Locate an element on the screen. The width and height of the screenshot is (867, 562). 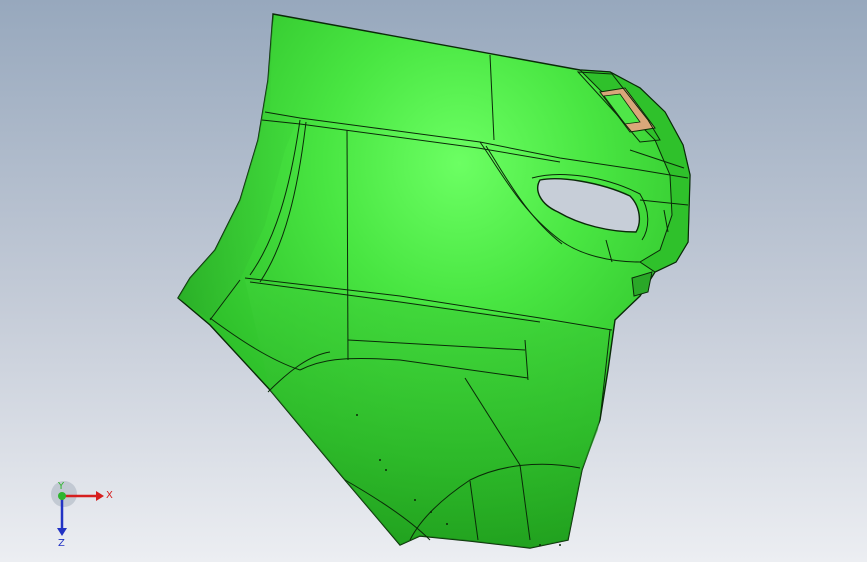
y-axis-dot is located at coordinates (62, 496).